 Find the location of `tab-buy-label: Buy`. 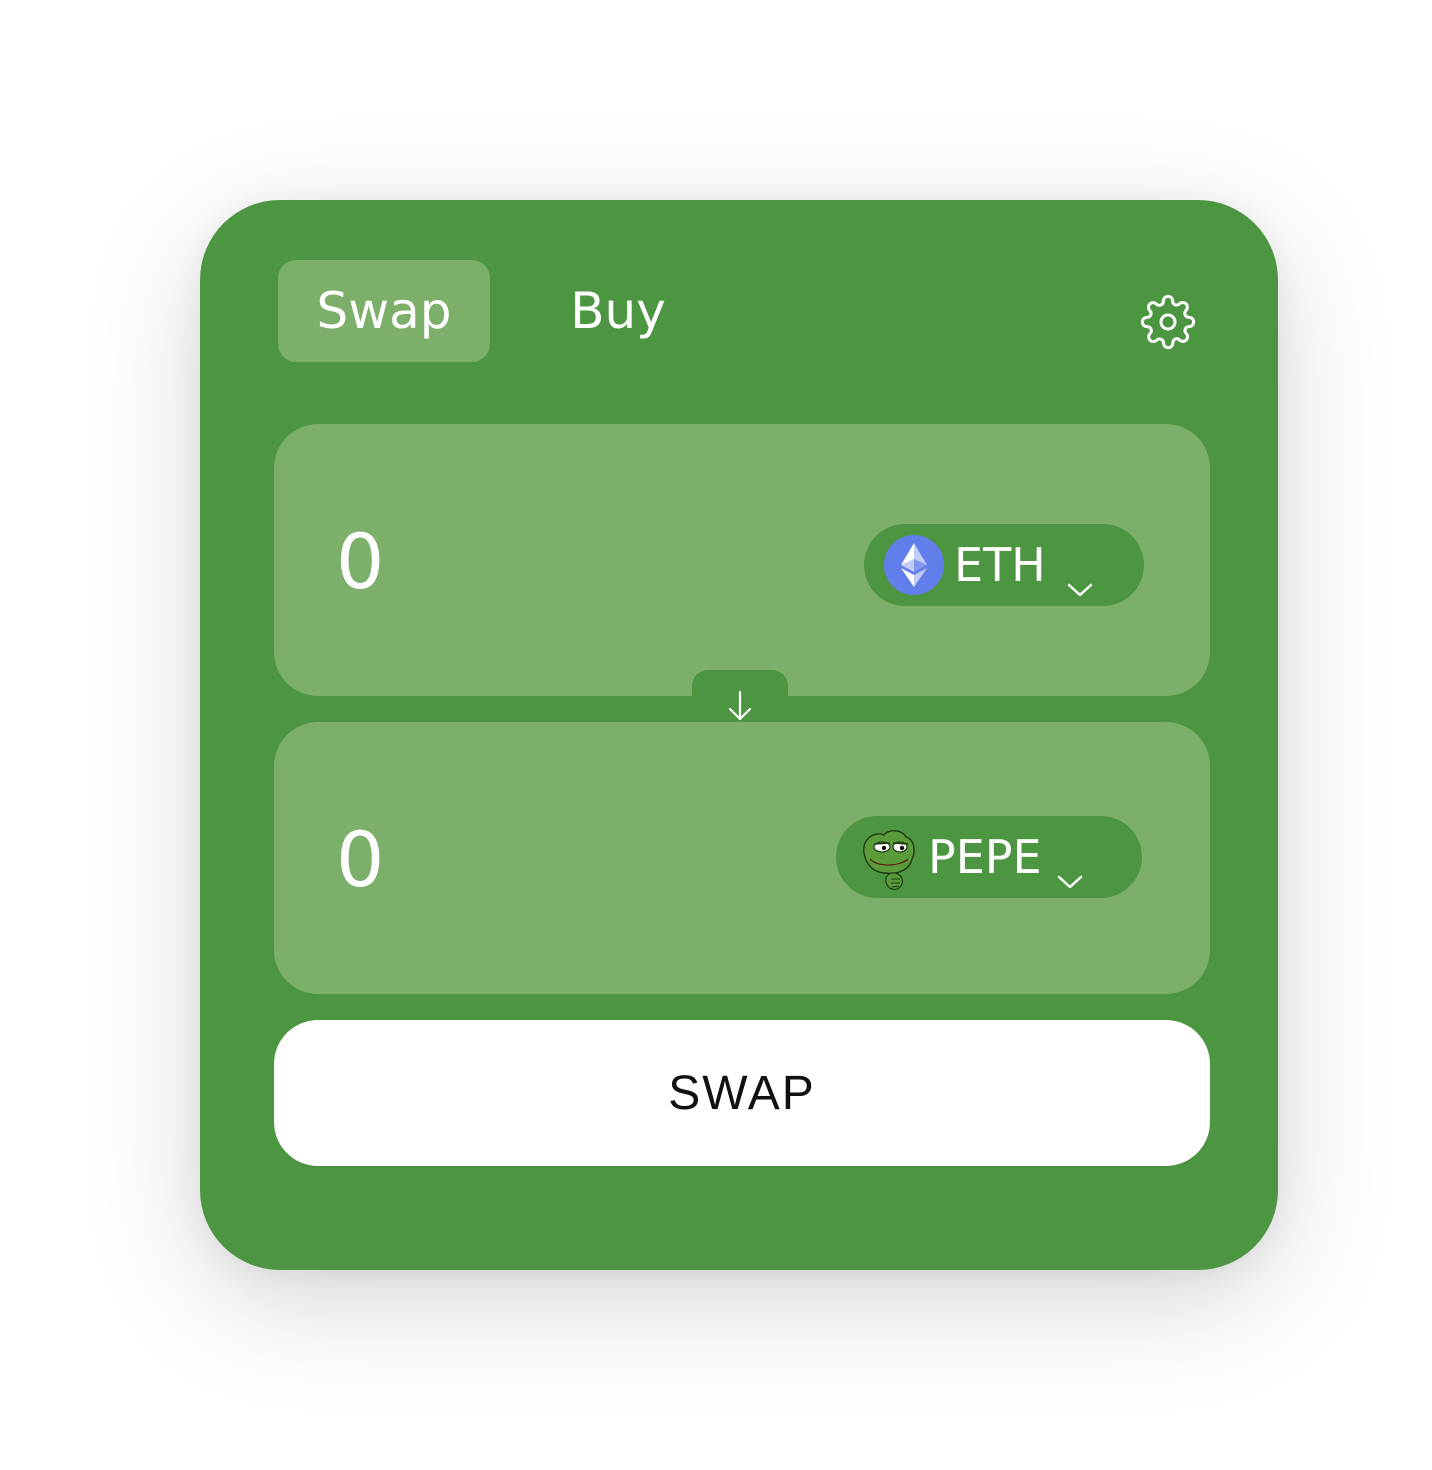

tab-buy-label: Buy is located at coordinates (618, 311).